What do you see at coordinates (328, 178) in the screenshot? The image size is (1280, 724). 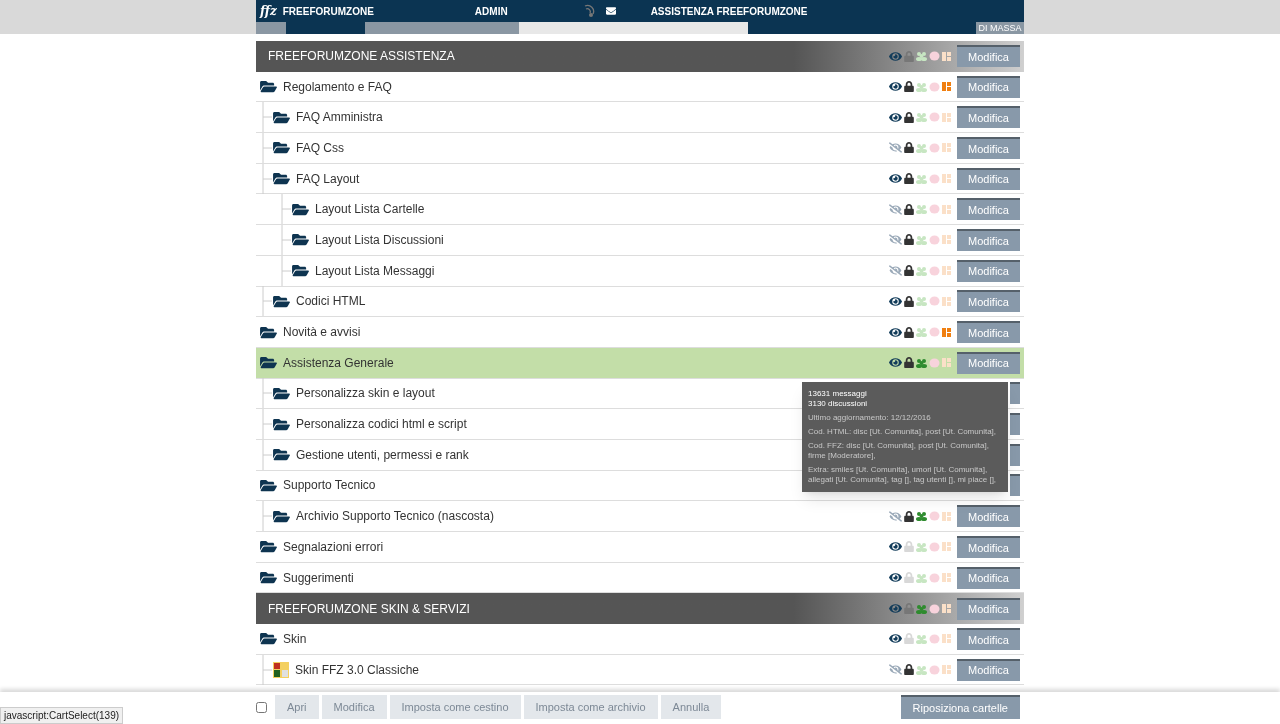 I see `folder-name: FAQ Layout` at bounding box center [328, 178].